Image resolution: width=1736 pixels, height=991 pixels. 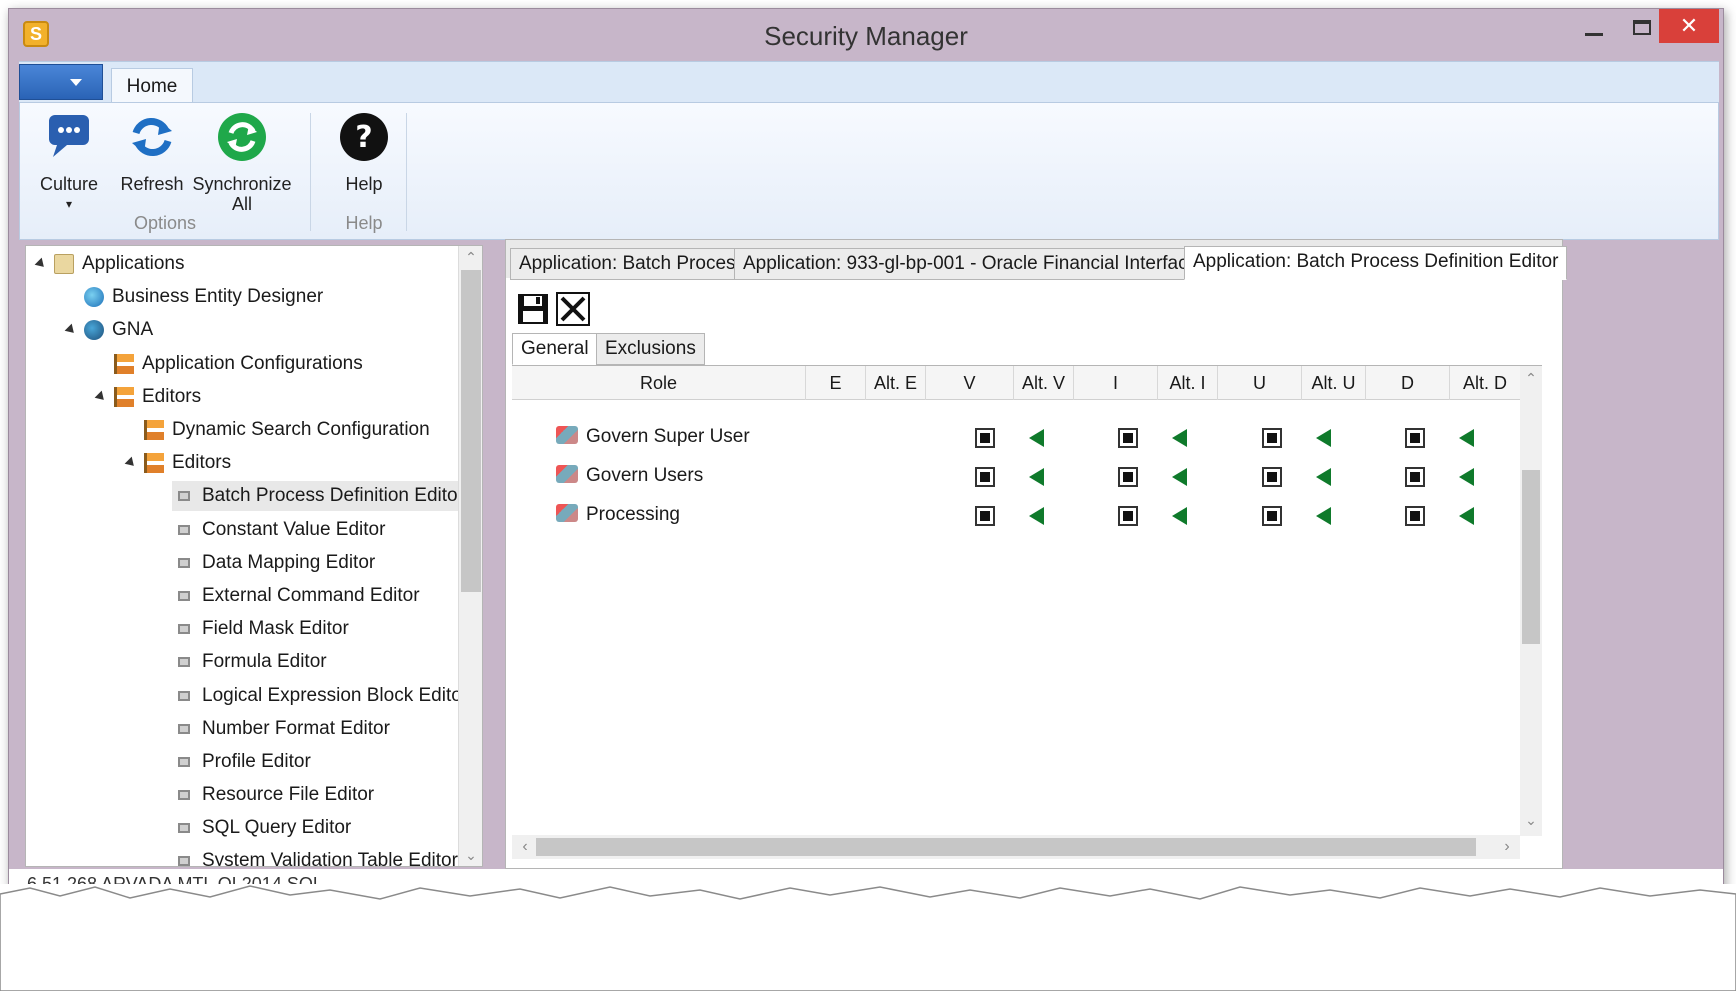 I want to click on tree-vertical-scrollbar: ⌃ ⌄, so click(x=470, y=556).